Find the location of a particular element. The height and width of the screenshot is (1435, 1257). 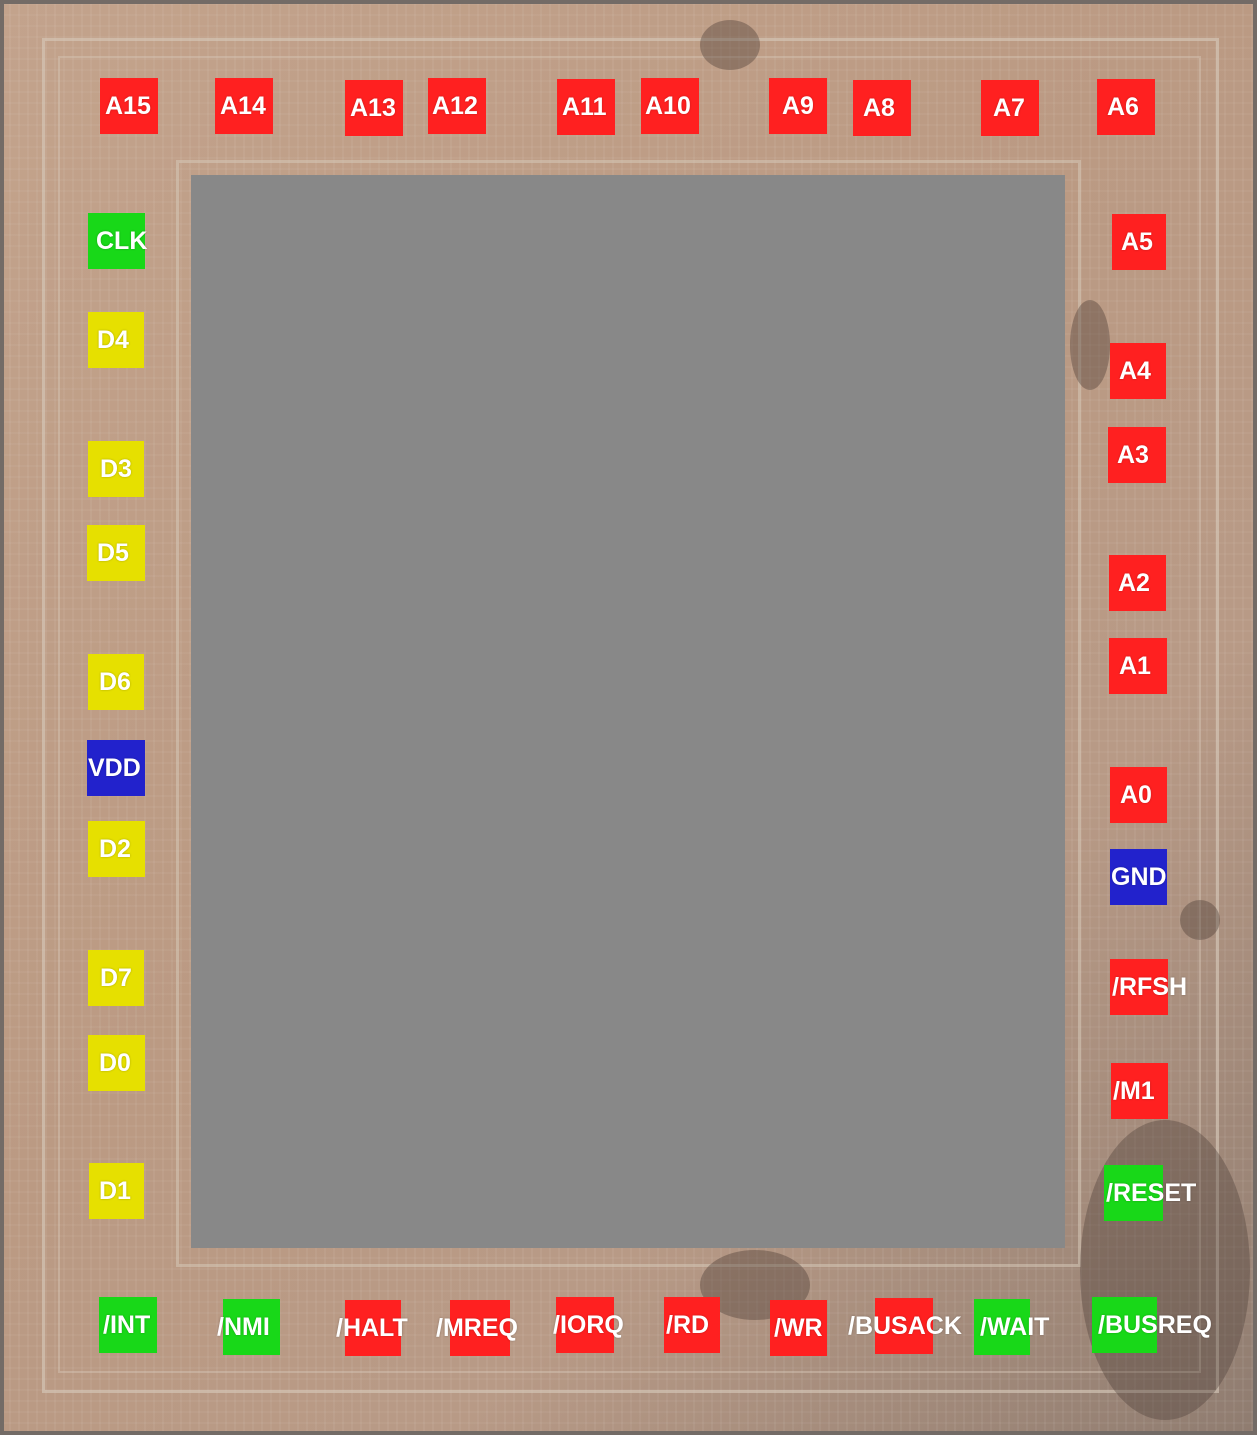

pad-label: D4 is located at coordinates (113, 339).